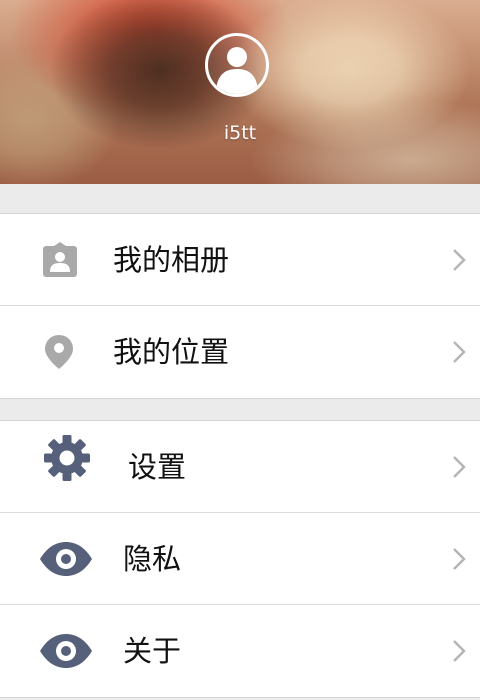  What do you see at coordinates (59, 352) in the screenshot?
I see `location-pin-icon` at bounding box center [59, 352].